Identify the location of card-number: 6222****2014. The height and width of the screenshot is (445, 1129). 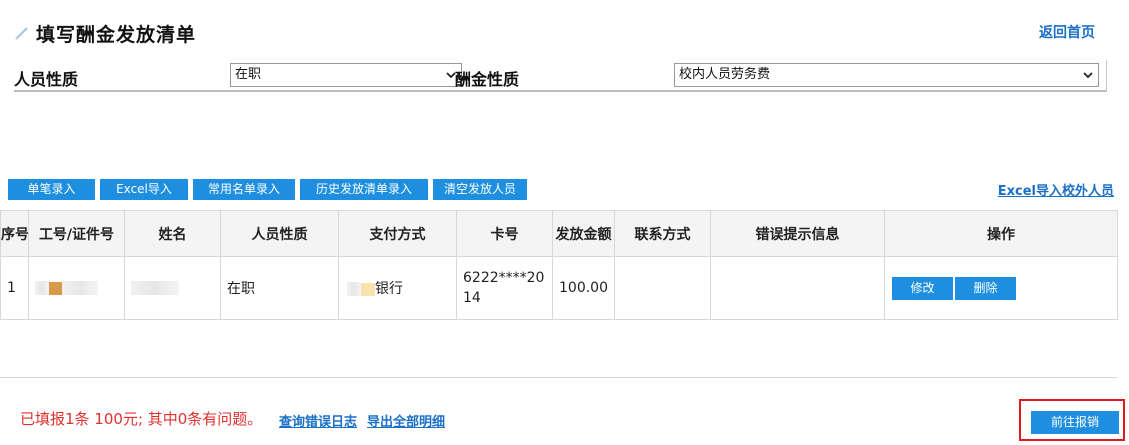
(504, 288).